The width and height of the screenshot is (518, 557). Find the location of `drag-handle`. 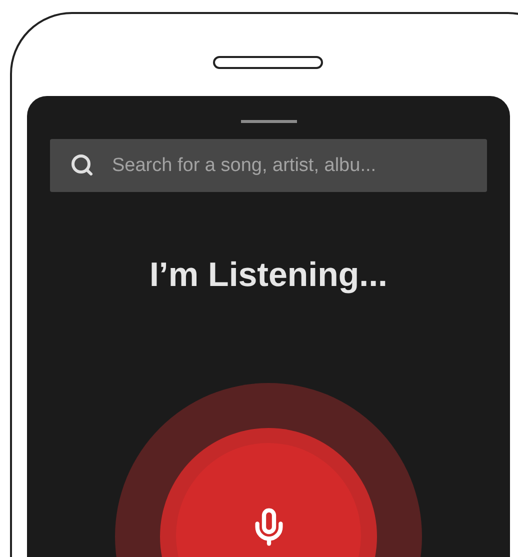

drag-handle is located at coordinates (268, 121).